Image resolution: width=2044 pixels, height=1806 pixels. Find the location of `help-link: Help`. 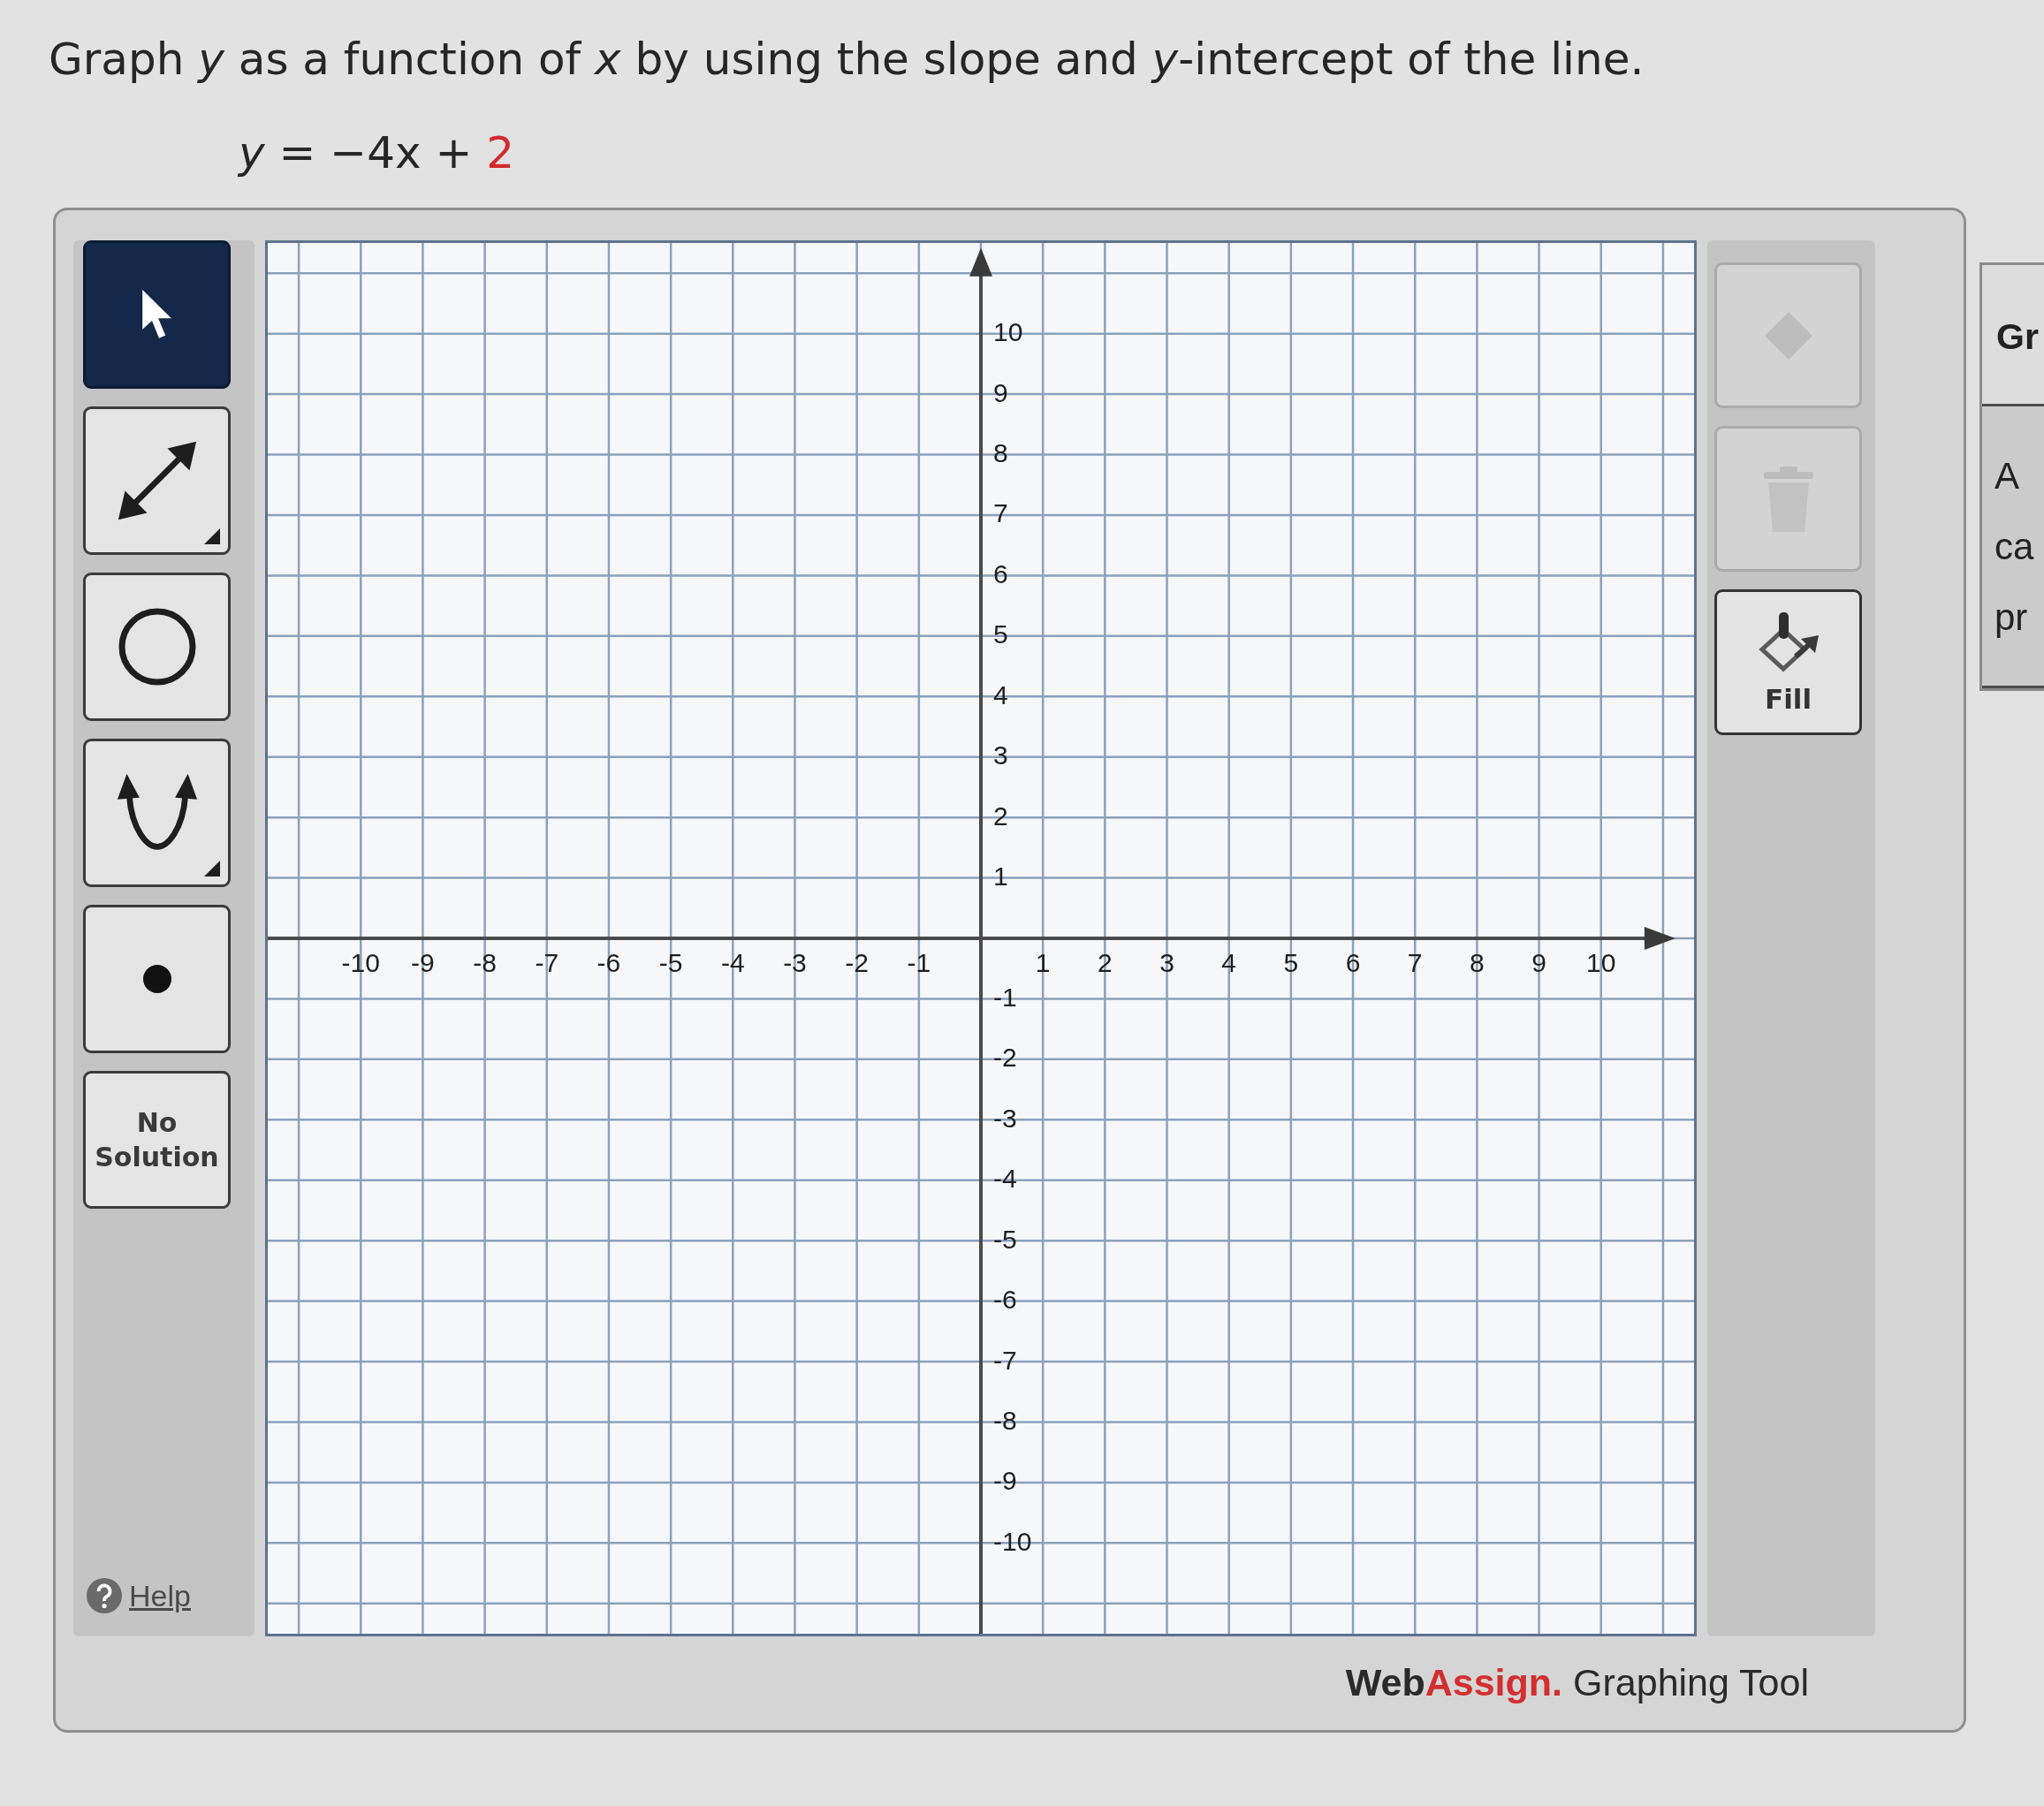

help-link: Help is located at coordinates (139, 1595).